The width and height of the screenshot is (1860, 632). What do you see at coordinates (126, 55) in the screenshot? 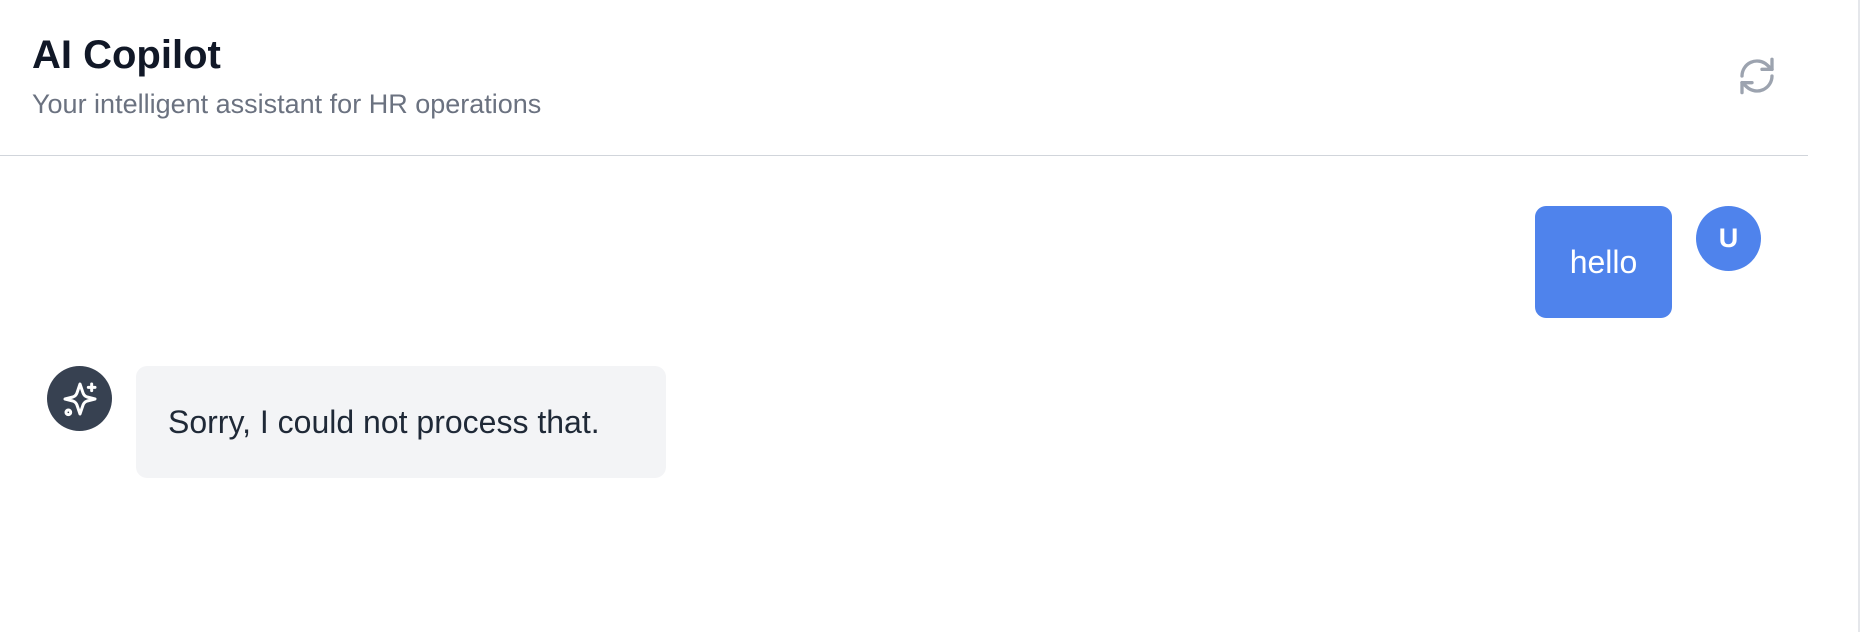
I see `page-title: AI Copilot` at bounding box center [126, 55].